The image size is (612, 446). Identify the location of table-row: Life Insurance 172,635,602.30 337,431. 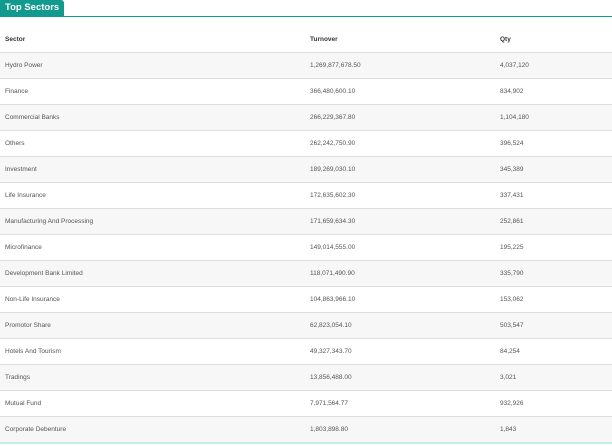
(306, 195).